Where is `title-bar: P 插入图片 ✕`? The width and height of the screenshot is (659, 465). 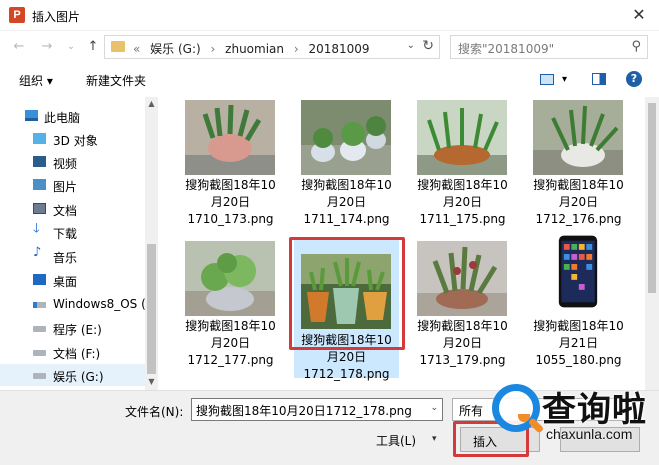 title-bar: P 插入图片 ✕ is located at coordinates (329, 15).